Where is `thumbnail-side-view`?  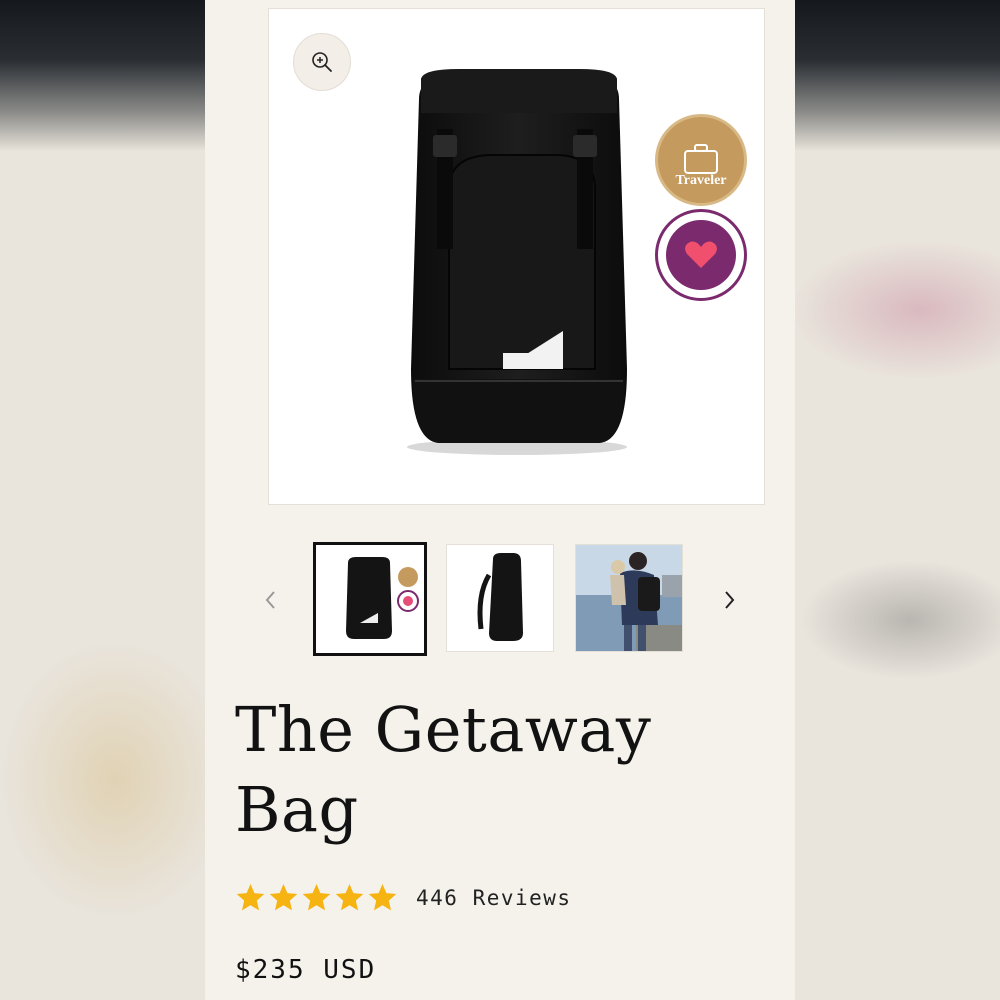
thumbnail-side-view is located at coordinates (500, 598).